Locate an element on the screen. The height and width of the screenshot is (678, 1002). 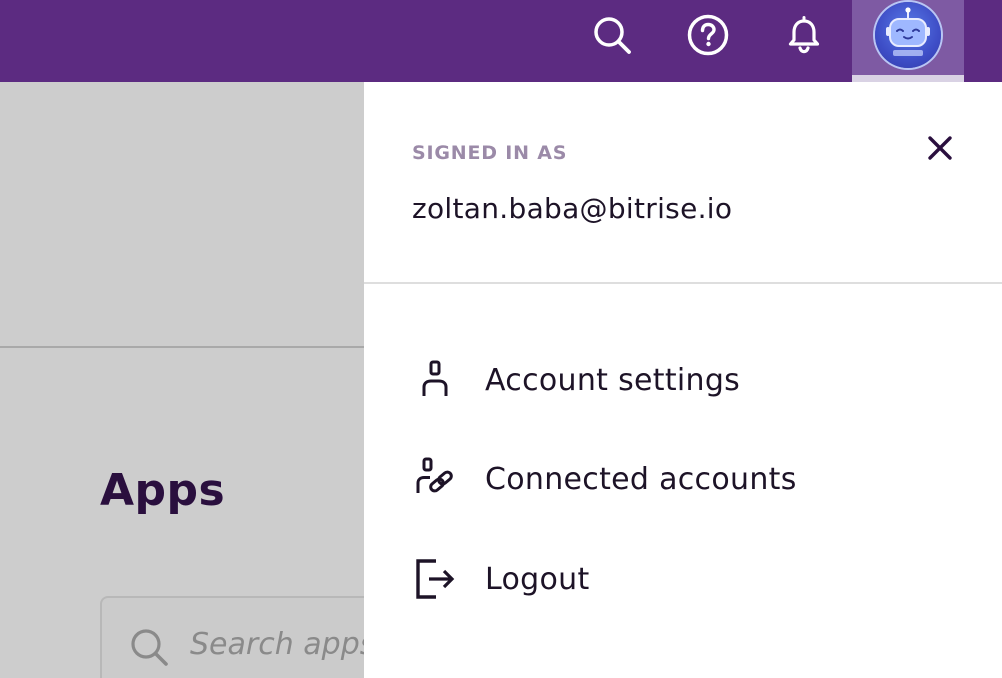
menu-item-account-settings: Account settings is located at coordinates (692, 380).